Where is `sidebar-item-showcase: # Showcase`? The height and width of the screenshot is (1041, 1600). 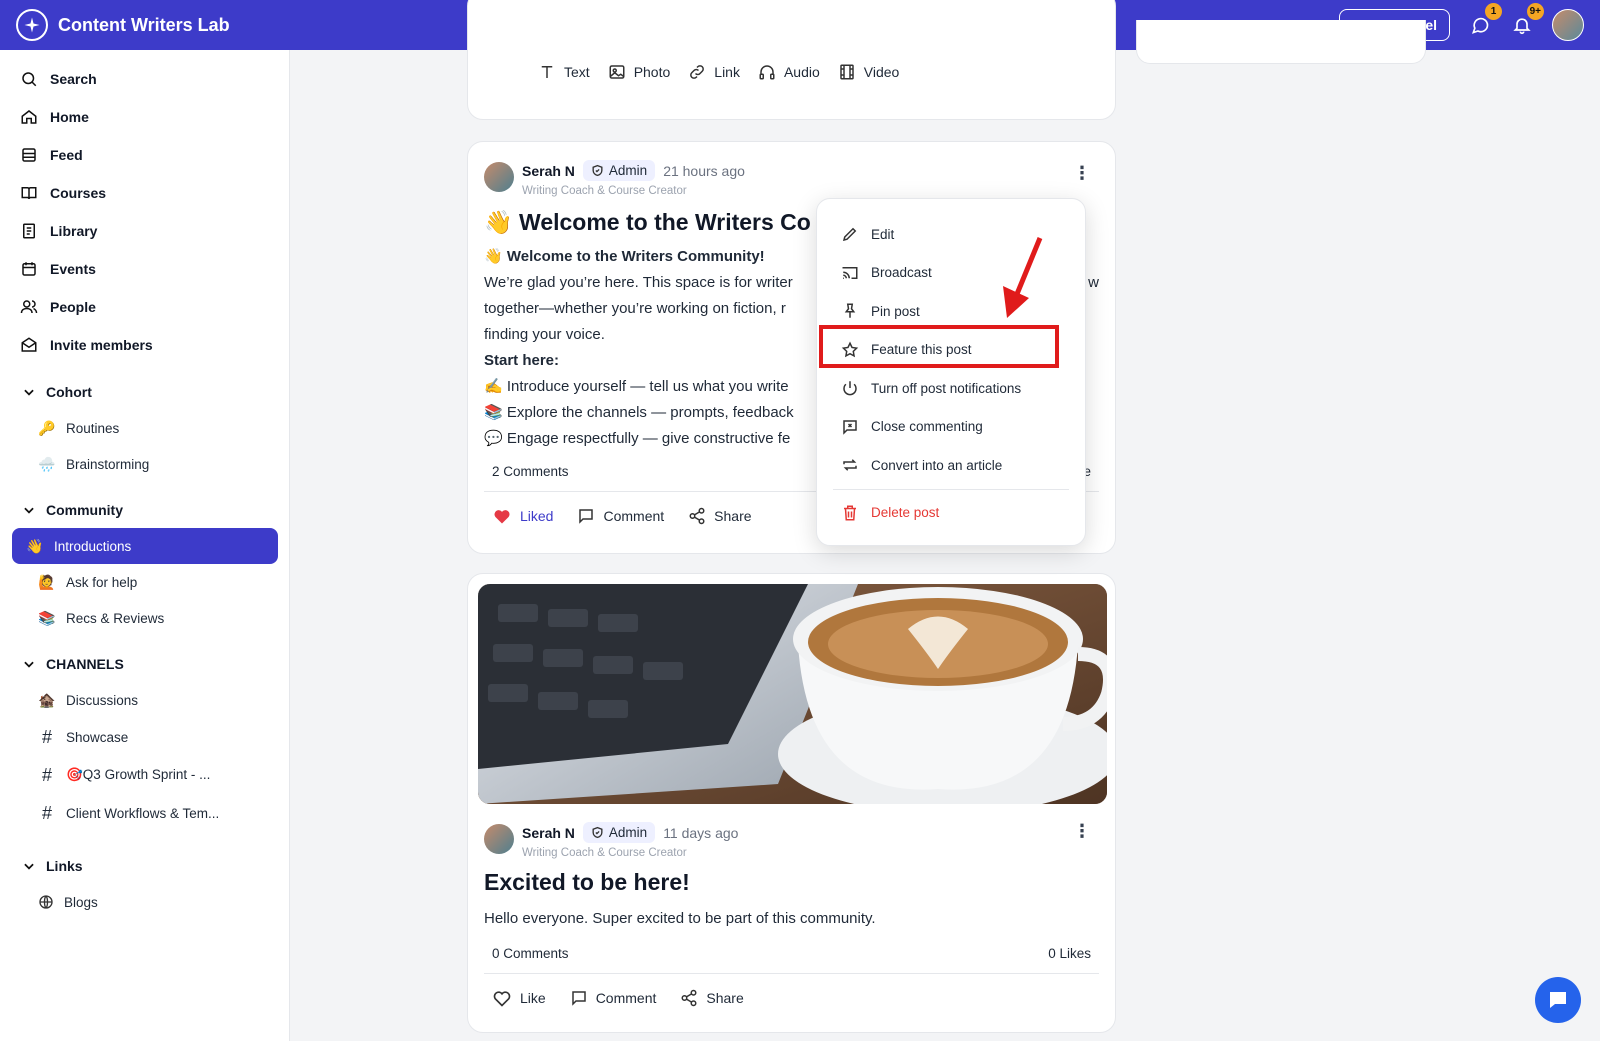 sidebar-item-showcase: # Showcase is located at coordinates (144, 737).